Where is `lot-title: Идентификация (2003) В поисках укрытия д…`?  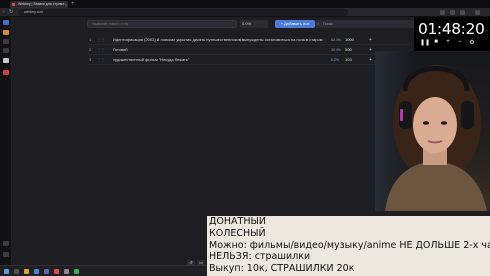 lot-title: Идентификация (2003) В поисках укрытия д… is located at coordinates (218, 39).